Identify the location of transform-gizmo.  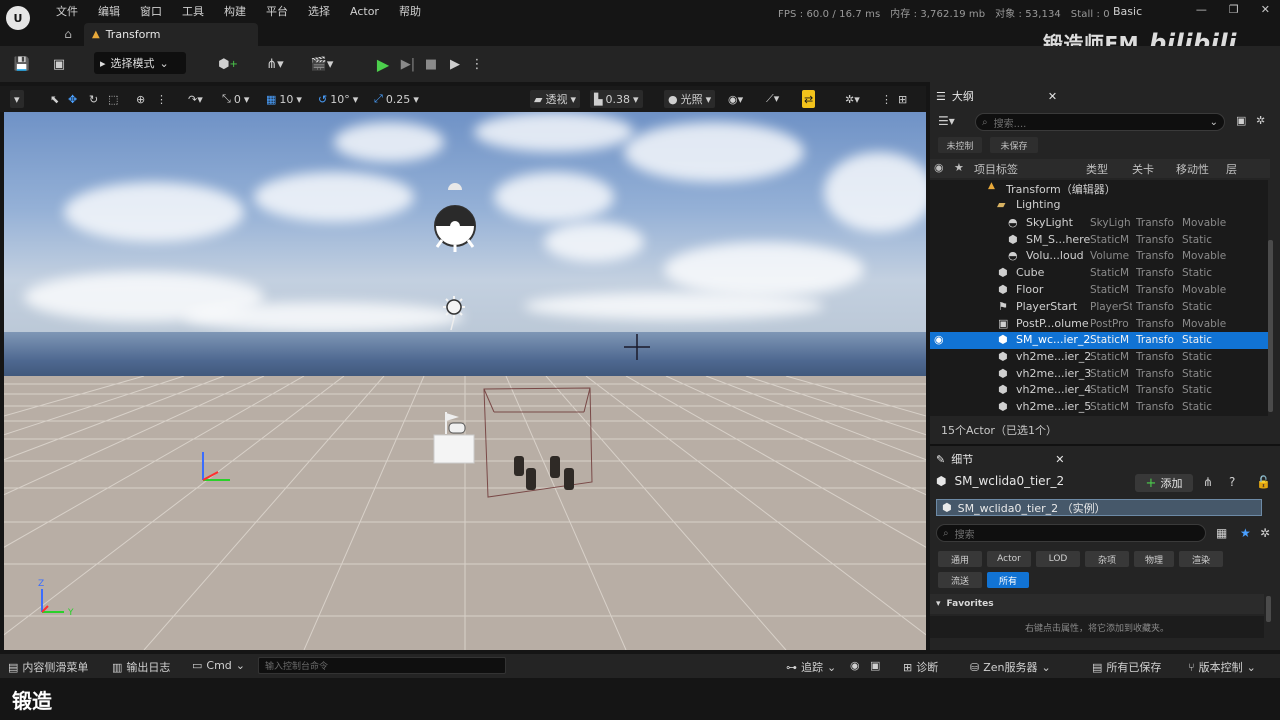
(216, 466).